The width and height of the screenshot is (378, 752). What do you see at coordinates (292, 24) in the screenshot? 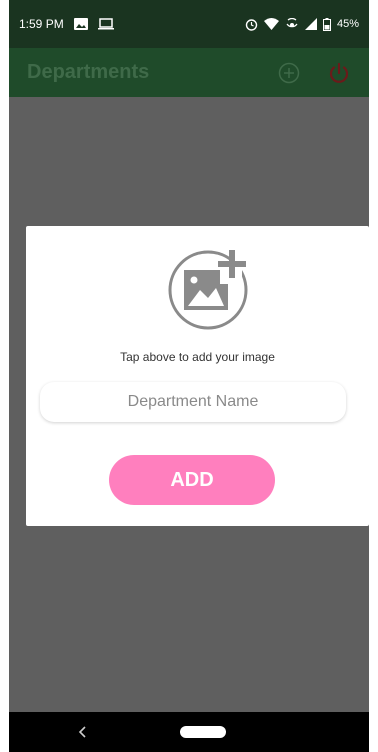
I see `hotspot-icon` at bounding box center [292, 24].